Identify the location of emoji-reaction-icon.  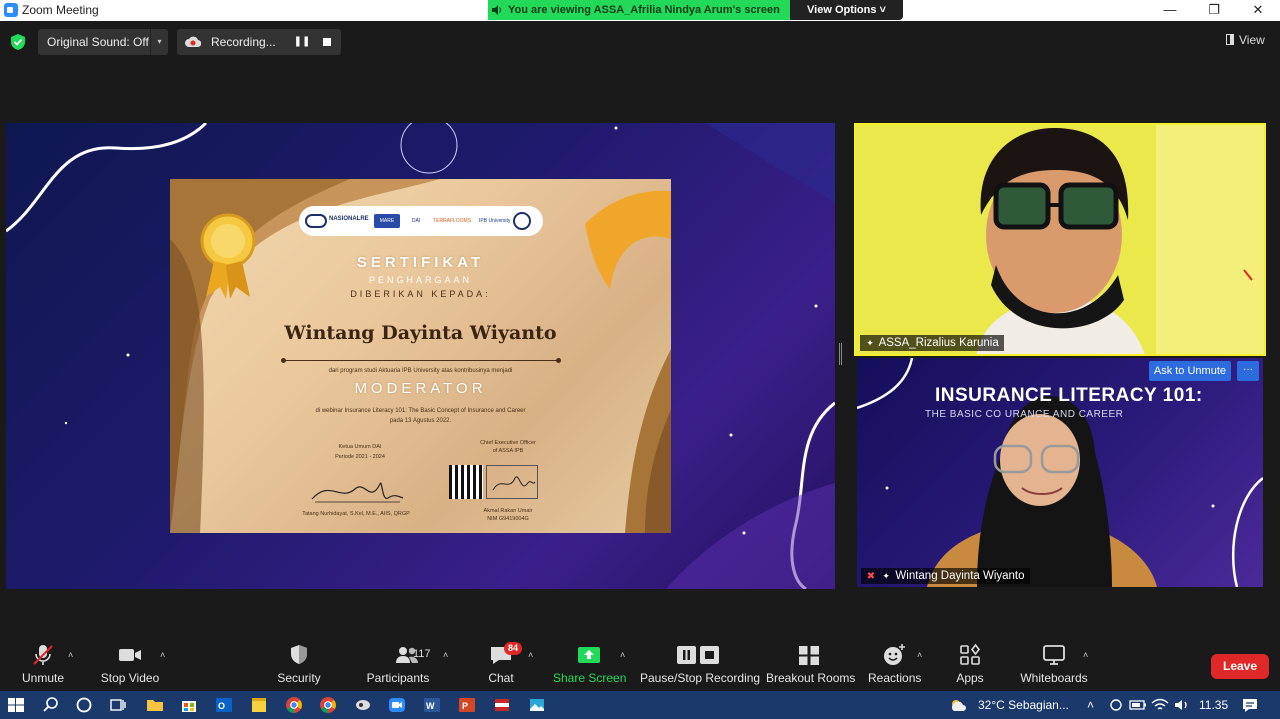
(894, 654).